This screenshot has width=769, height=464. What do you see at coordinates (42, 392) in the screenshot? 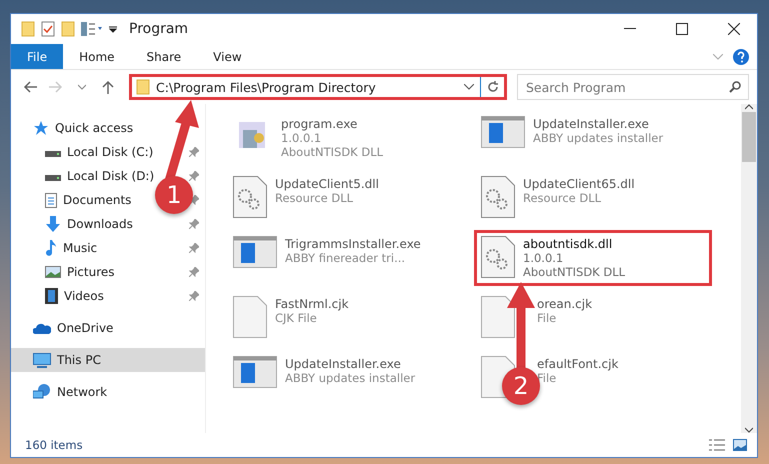
I see `network-icon` at bounding box center [42, 392].